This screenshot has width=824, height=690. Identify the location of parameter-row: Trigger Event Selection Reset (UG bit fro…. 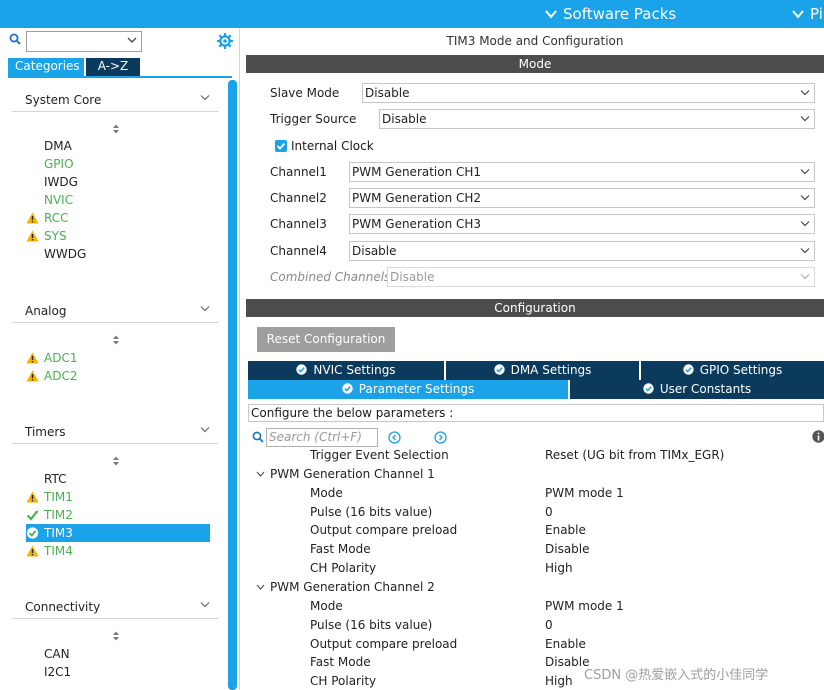
(535, 455).